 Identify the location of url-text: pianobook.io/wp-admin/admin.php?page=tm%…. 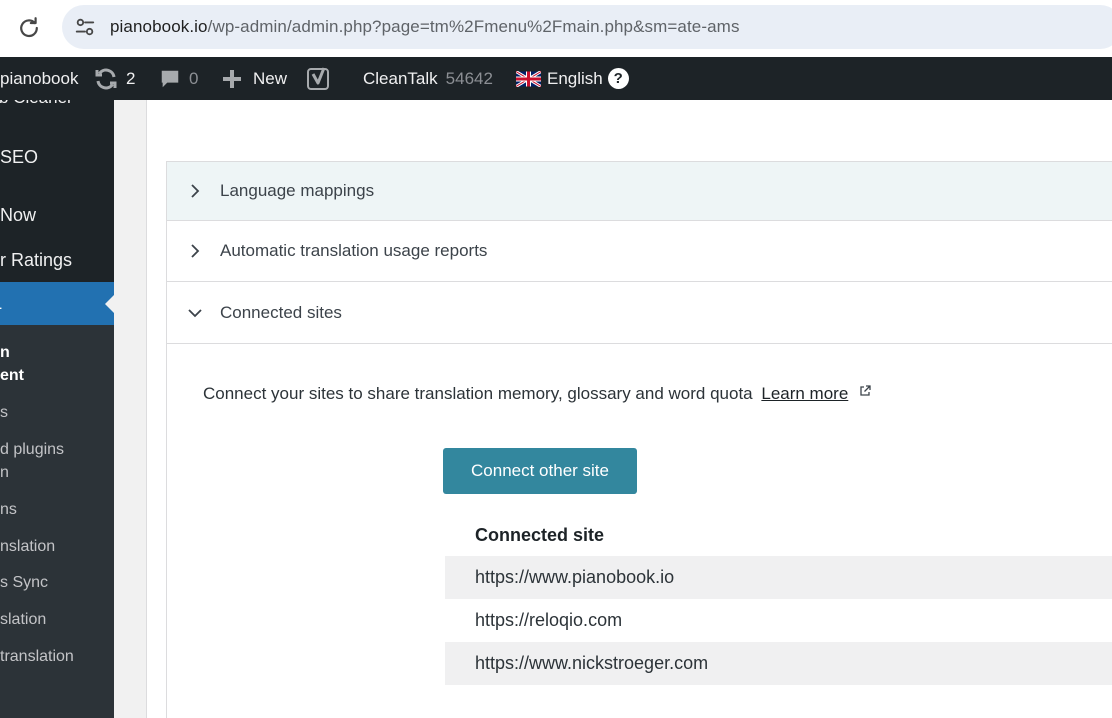
(425, 27).